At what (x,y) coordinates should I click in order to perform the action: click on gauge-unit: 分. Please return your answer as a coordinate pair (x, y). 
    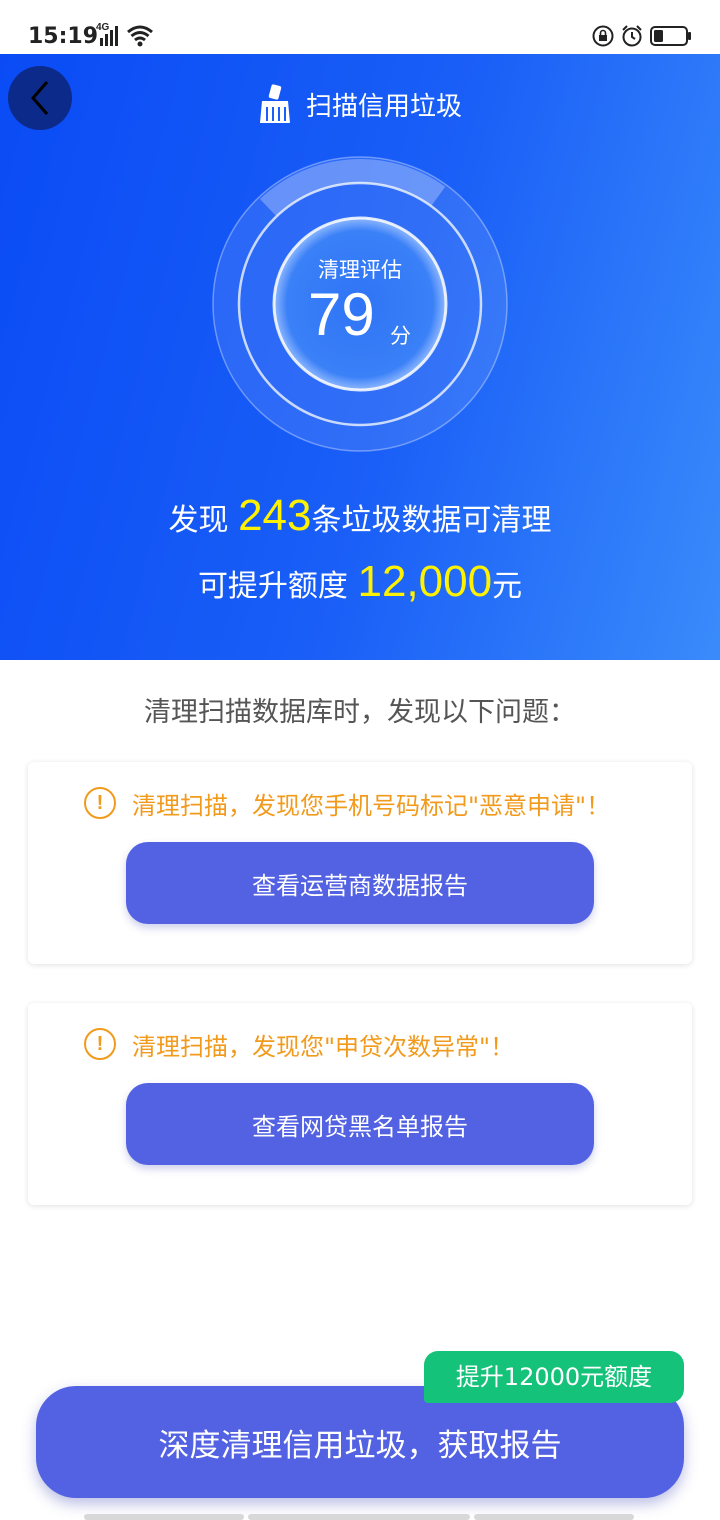
    Looking at the image, I should click on (400, 336).